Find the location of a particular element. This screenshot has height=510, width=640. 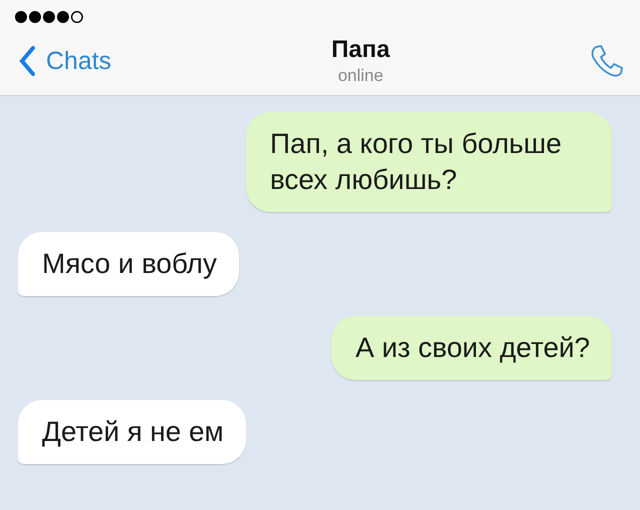

contact-status: online is located at coordinates (360, 76).